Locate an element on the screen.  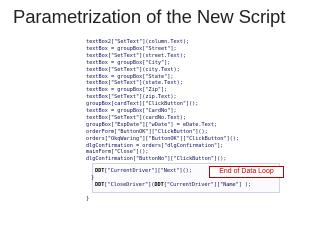
ddt-close-call: ["CloseDriver"]( is located at coordinates (129, 185).